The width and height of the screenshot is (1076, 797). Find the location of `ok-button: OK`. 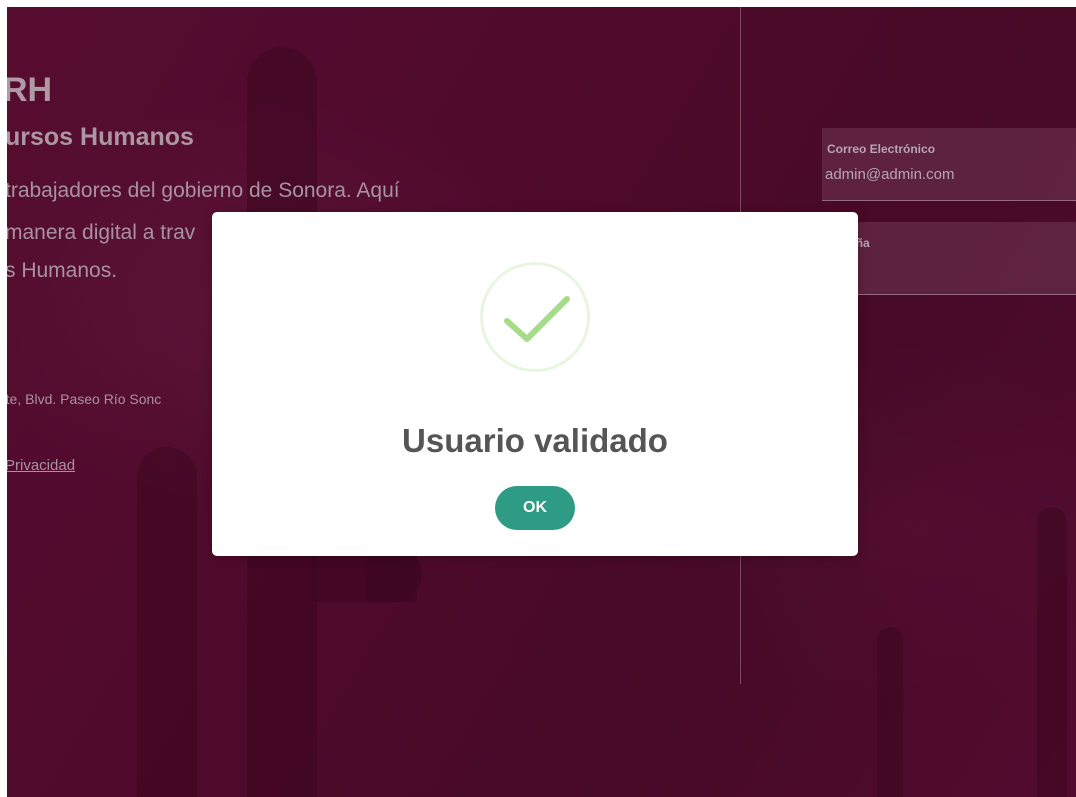

ok-button: OK is located at coordinates (535, 508).